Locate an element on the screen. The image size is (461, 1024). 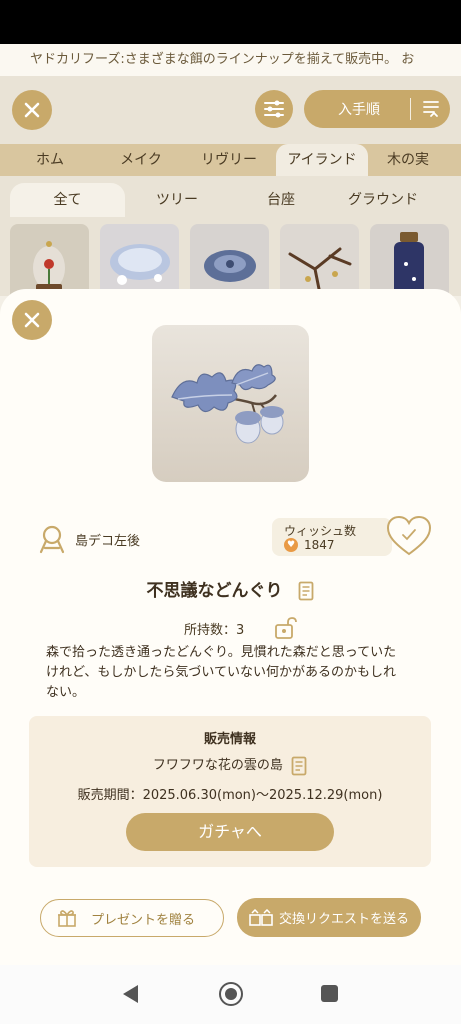
unlocked-icon is located at coordinates (286, 628).